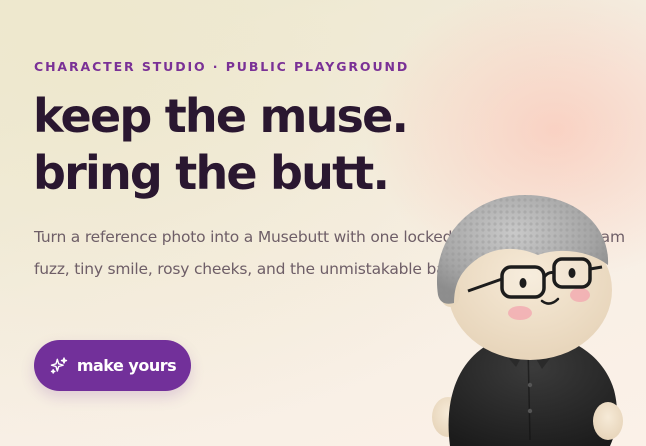 The image size is (646, 446). What do you see at coordinates (221, 145) in the screenshot?
I see `page-title: keep the muse. bring the butt.` at bounding box center [221, 145].